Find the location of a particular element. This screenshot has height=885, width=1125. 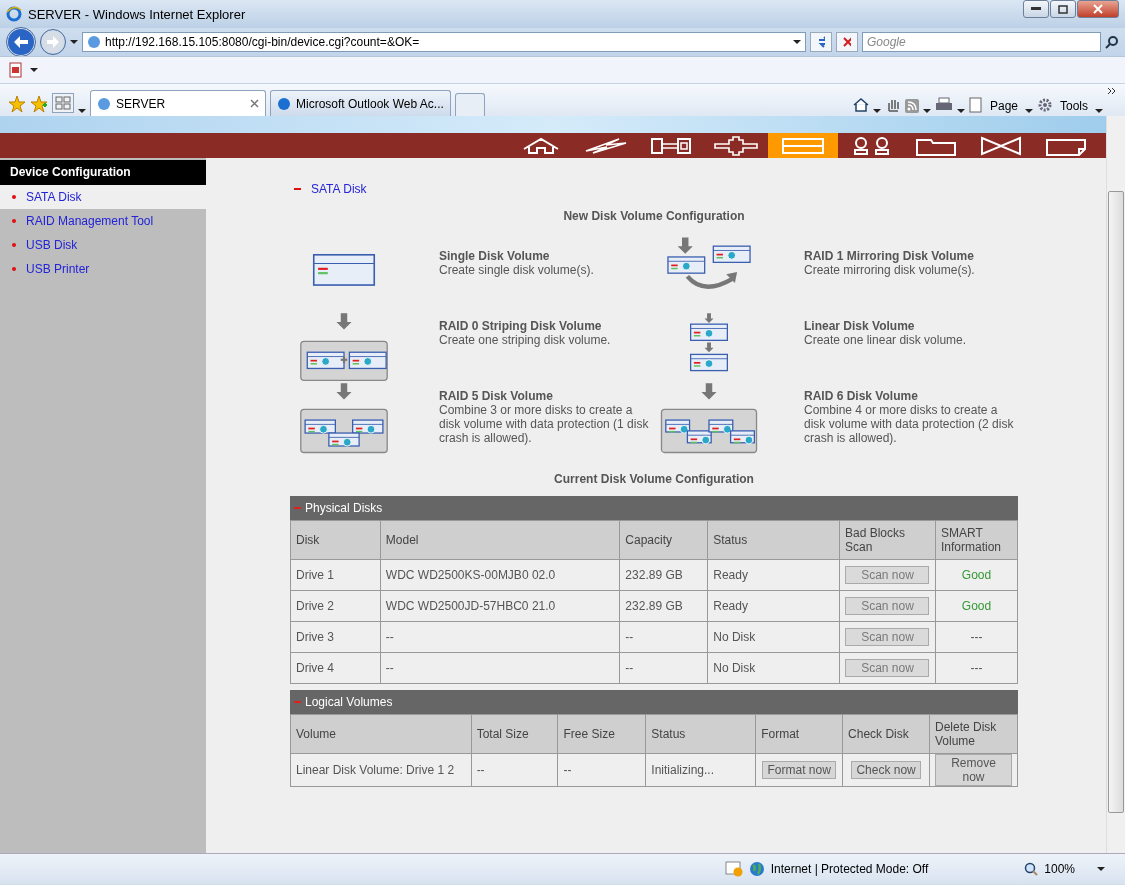

browser-logo-icon is located at coordinates (14, 14).